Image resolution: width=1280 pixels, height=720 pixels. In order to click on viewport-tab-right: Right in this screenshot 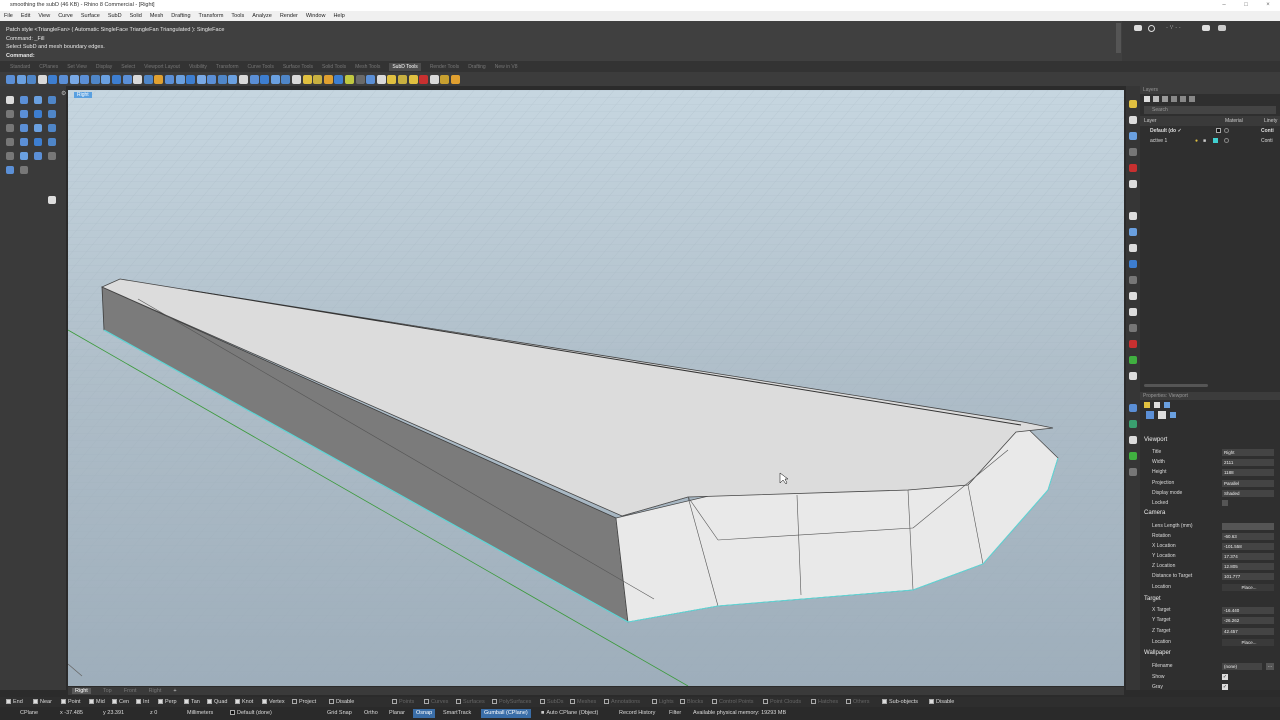, I will do `click(81, 691)`.